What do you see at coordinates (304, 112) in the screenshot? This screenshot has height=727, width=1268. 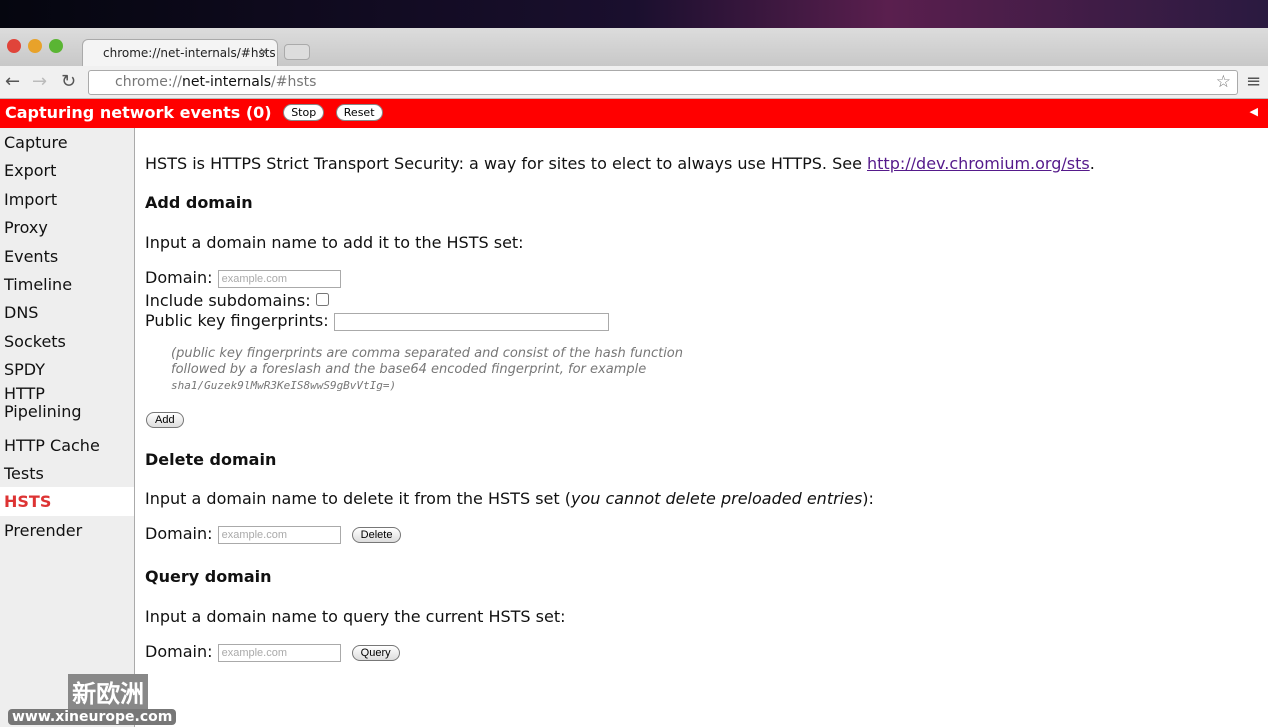 I see `stop-button: Stop` at bounding box center [304, 112].